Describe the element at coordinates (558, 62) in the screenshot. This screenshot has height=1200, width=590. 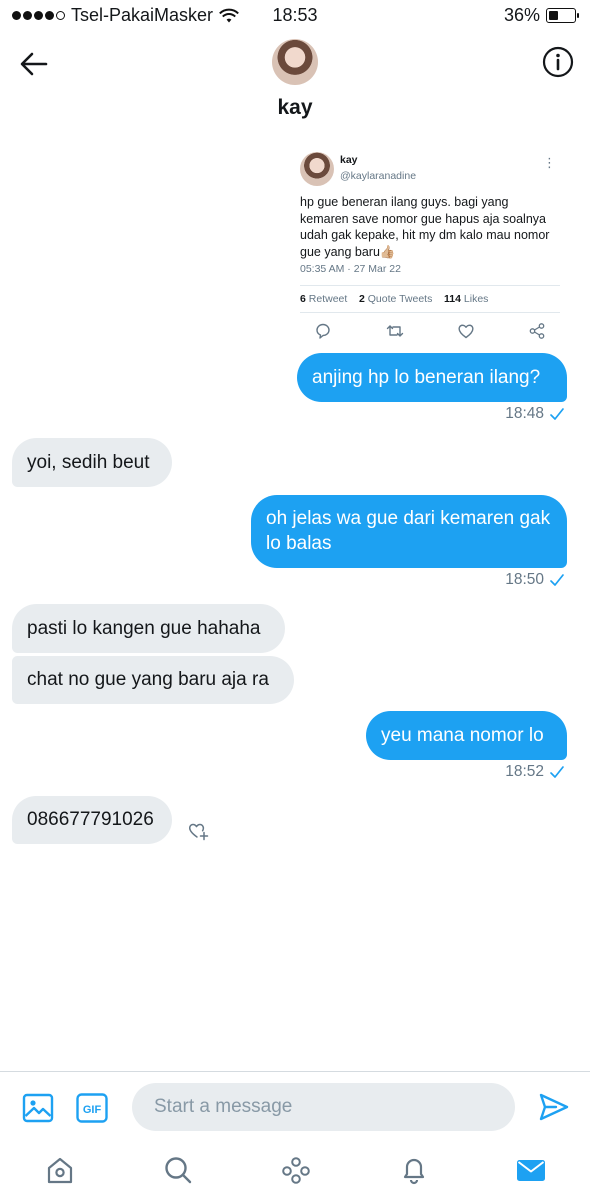
I see `info-icon` at that location.